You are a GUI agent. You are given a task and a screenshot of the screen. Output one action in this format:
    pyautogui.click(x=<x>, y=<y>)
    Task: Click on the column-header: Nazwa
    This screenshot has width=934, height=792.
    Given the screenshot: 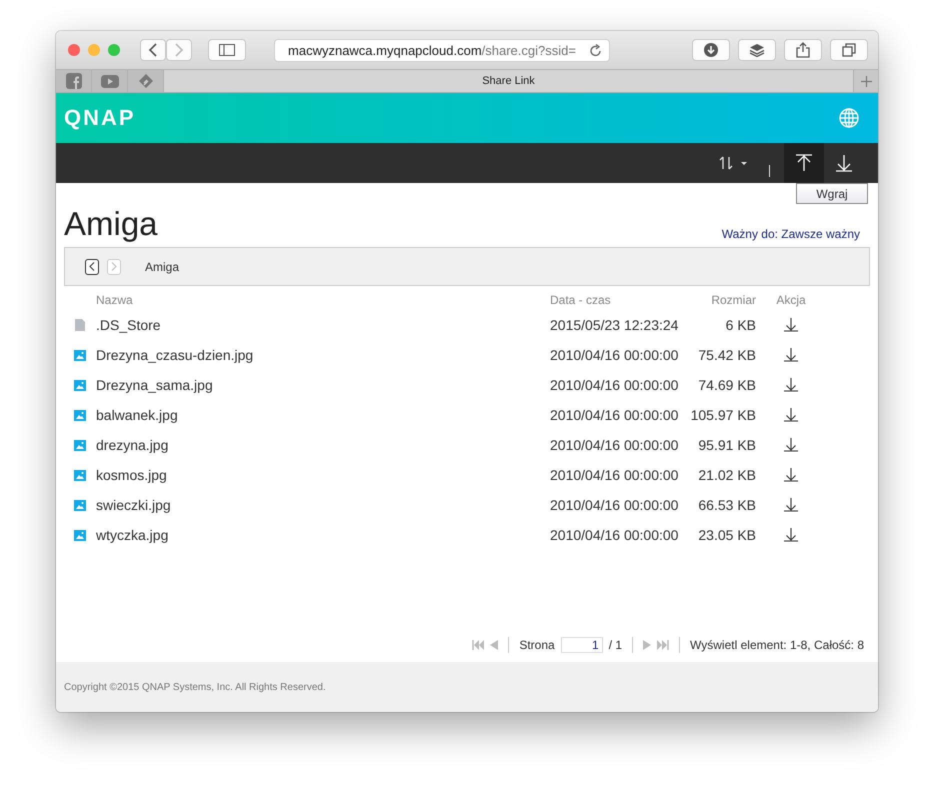 What is the action you would take?
    pyautogui.click(x=323, y=300)
    